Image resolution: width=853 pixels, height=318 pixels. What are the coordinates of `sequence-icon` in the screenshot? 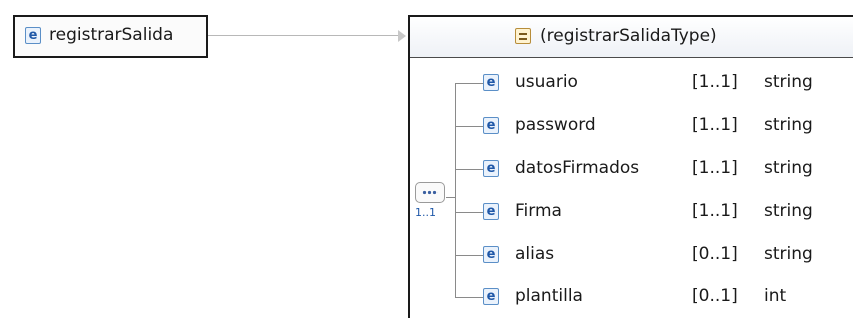 It's located at (430, 192).